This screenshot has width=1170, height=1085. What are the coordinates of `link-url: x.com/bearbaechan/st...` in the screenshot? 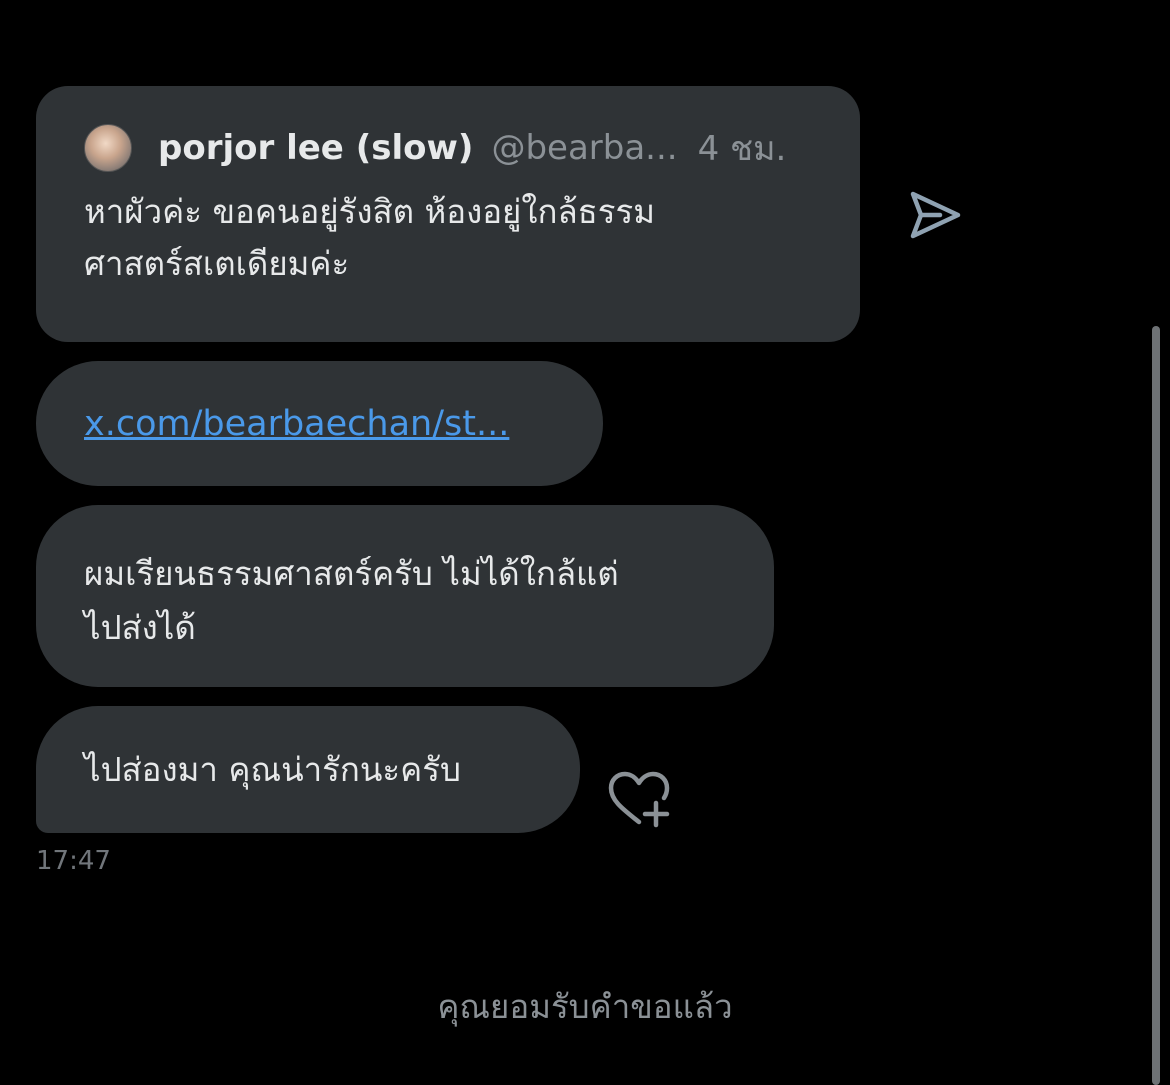 It's located at (296, 424).